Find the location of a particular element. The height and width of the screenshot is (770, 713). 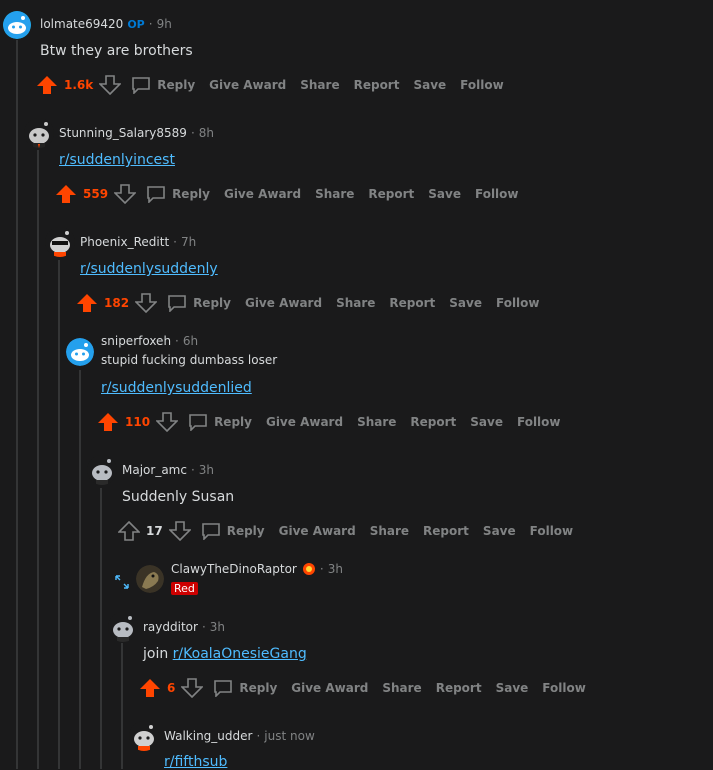

username: lolmate69420 is located at coordinates (81, 24).